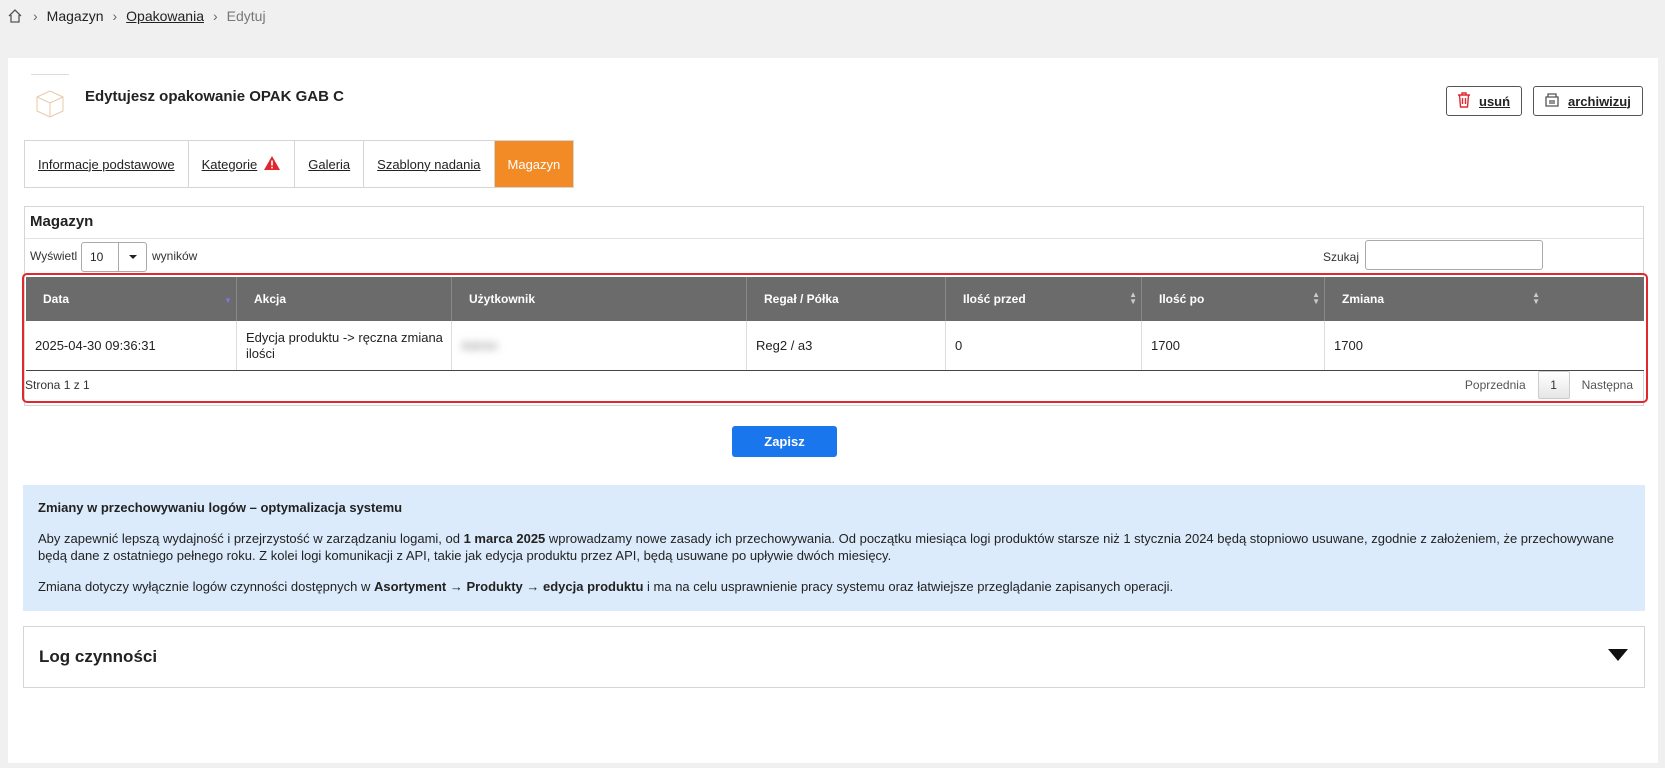 Image resolution: width=1665 pixels, height=768 pixels. What do you see at coordinates (1495, 385) in the screenshot?
I see `pagination-prev: Poprzednia` at bounding box center [1495, 385].